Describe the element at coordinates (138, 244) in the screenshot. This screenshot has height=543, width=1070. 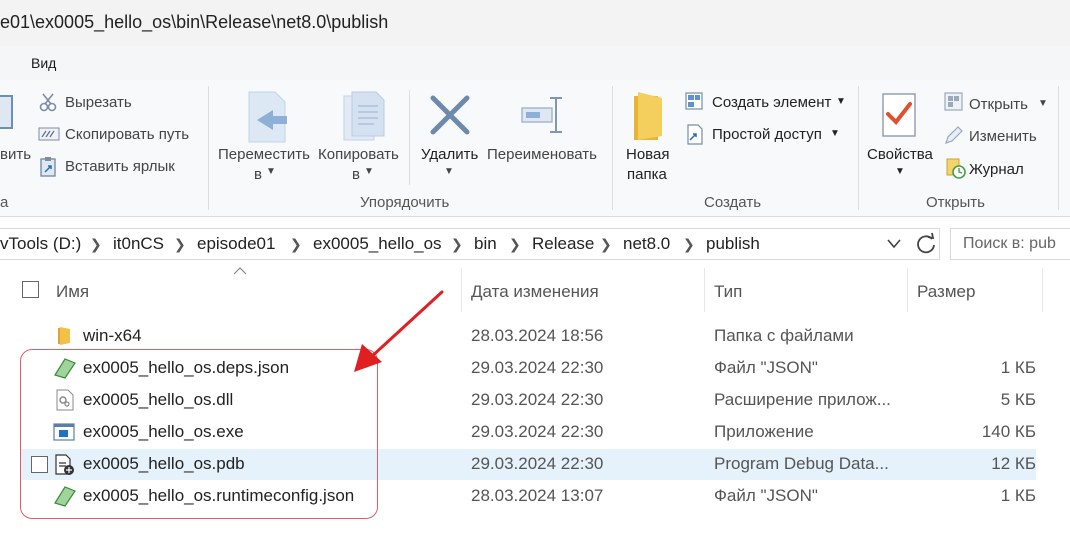
I see `breadcrumb-it0ncs: it0nCS` at that location.